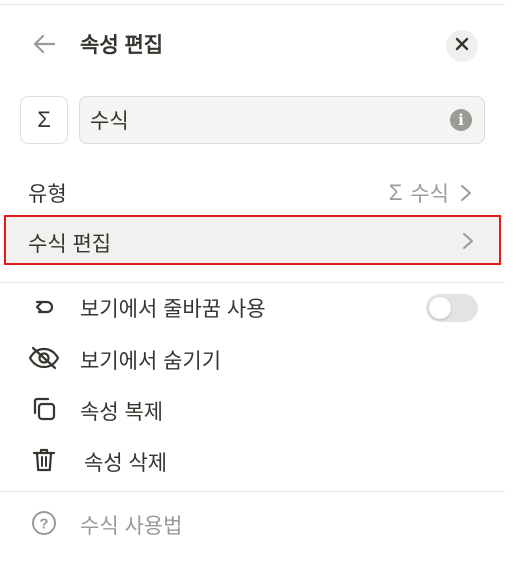 Image resolution: width=524 pixels, height=572 pixels. I want to click on property-name-field: i, so click(282, 120).